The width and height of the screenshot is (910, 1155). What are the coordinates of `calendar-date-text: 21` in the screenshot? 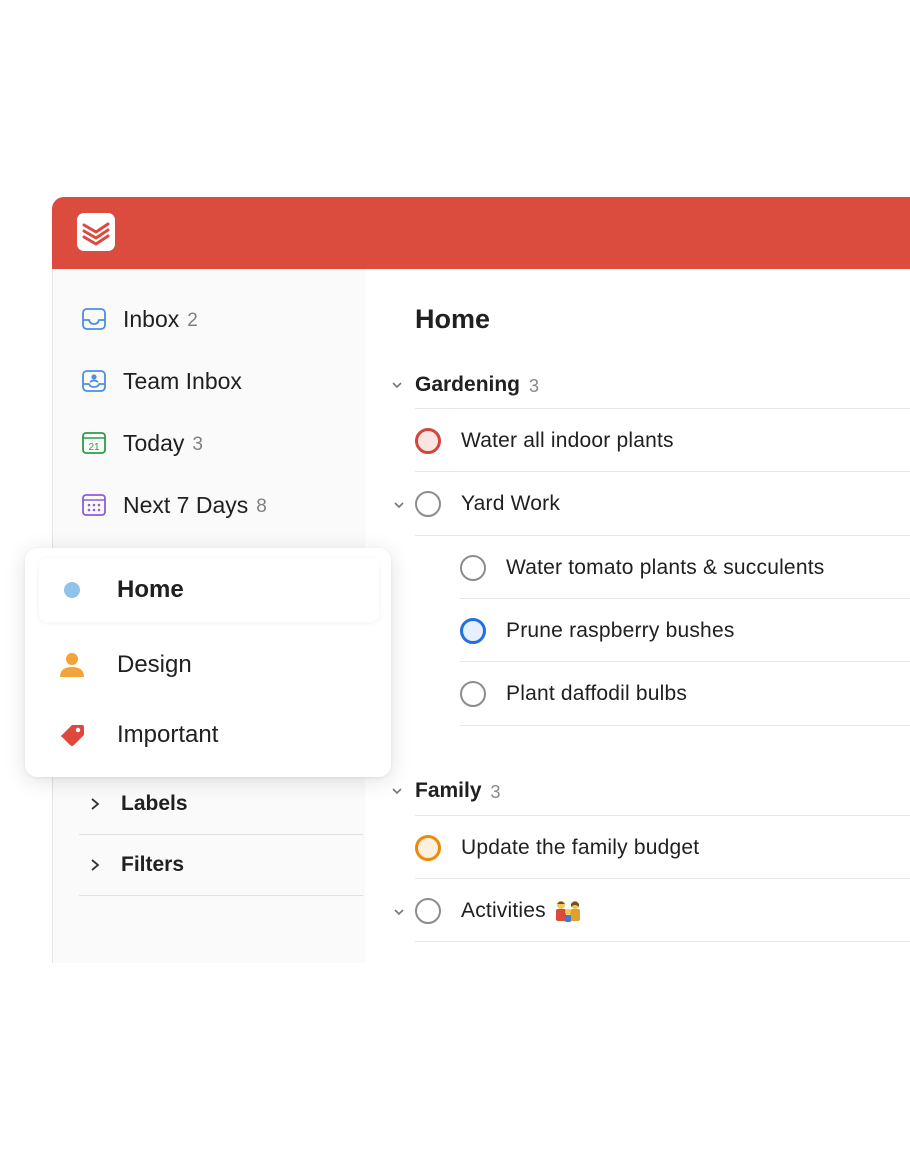 It's located at (94, 447).